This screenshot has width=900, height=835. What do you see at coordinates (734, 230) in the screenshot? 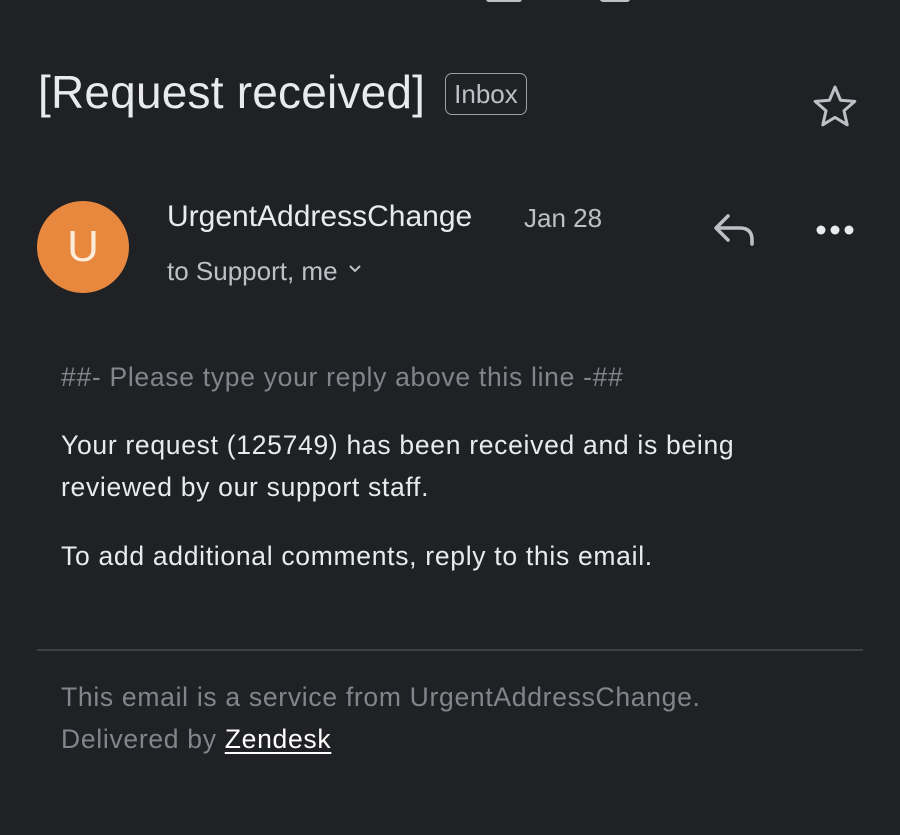
I see `reply-icon` at bounding box center [734, 230].